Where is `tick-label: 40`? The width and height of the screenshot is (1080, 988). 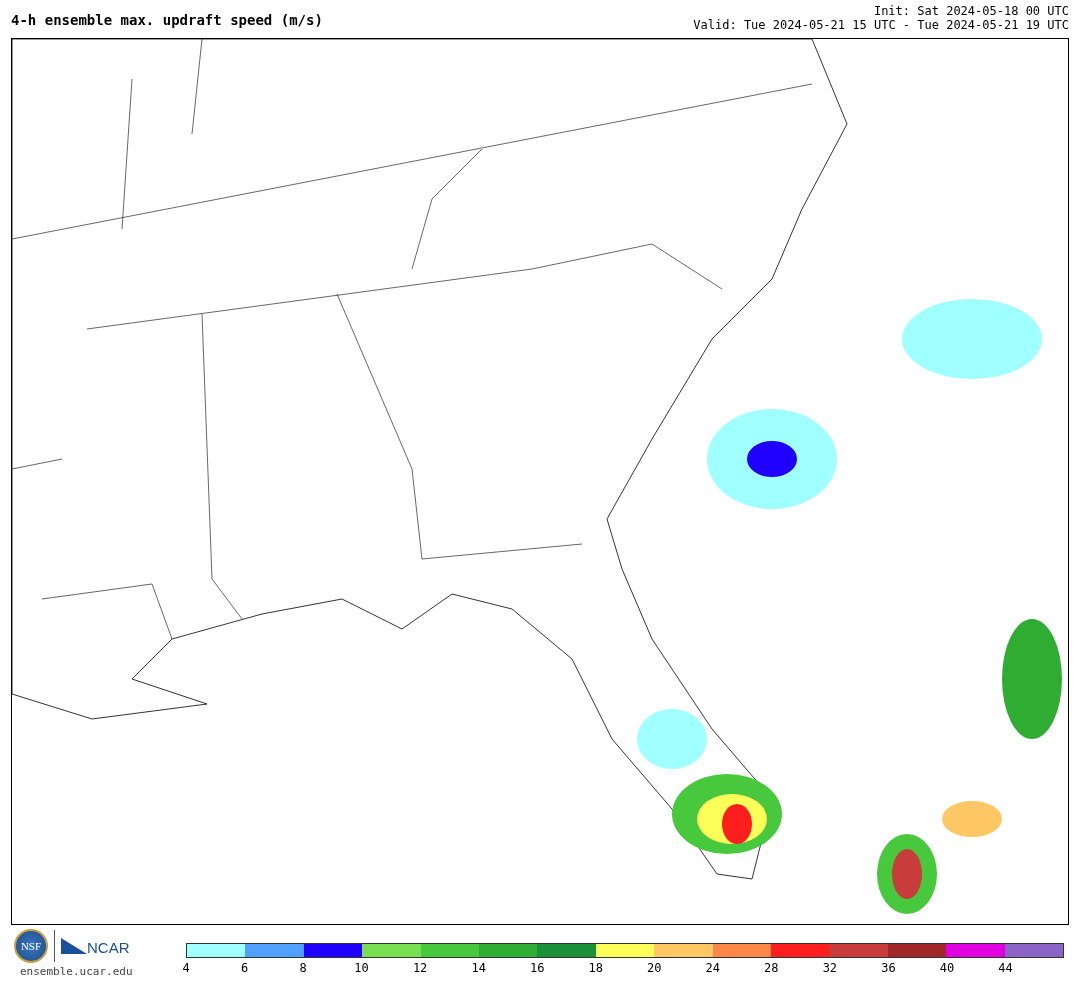
tick-label: 40 is located at coordinates (947, 968).